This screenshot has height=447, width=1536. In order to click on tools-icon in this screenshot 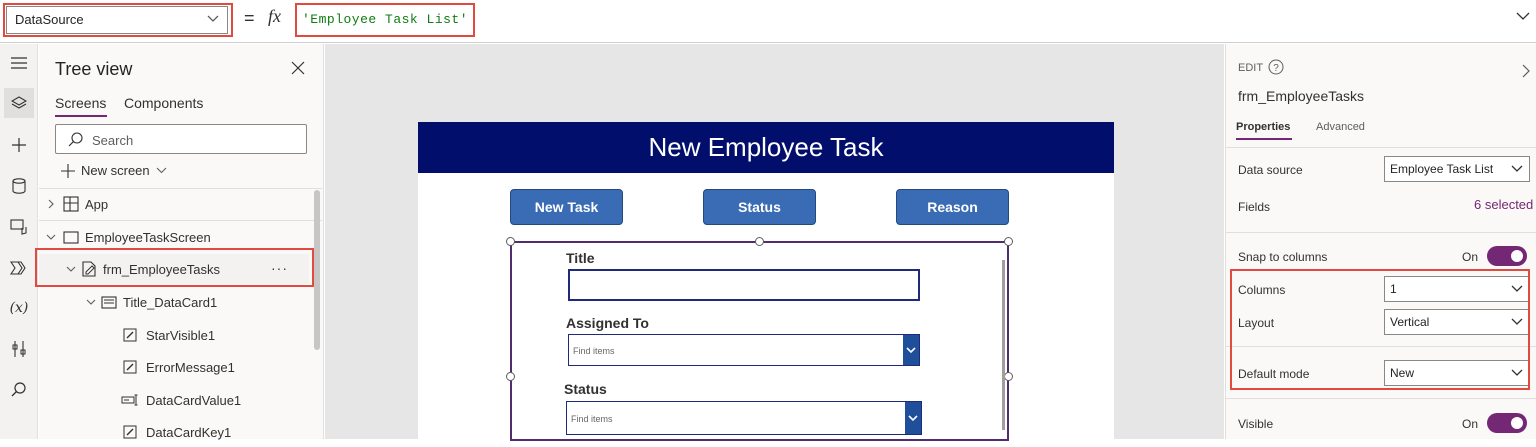, I will do `click(19, 349)`.